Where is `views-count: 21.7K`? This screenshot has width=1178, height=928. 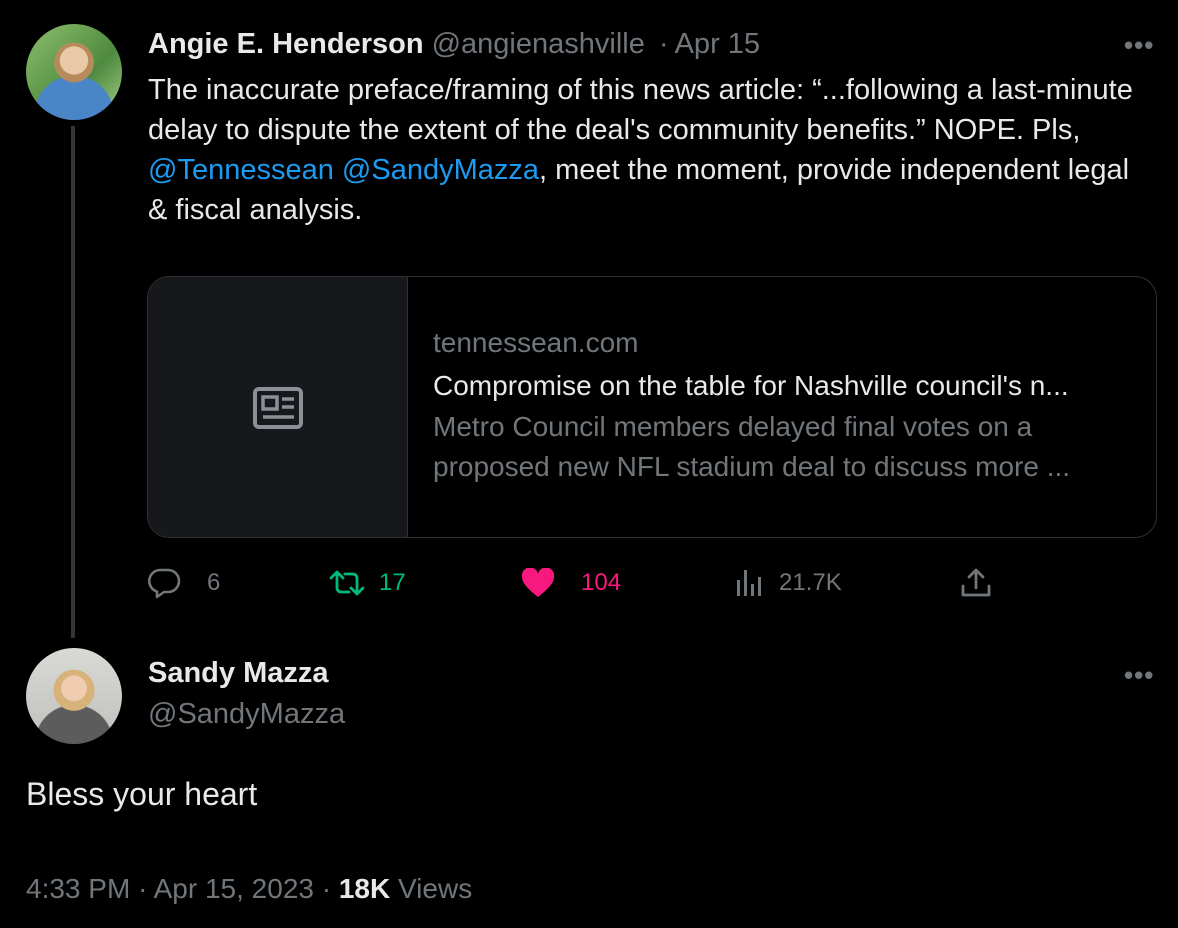 views-count: 21.7K is located at coordinates (810, 582).